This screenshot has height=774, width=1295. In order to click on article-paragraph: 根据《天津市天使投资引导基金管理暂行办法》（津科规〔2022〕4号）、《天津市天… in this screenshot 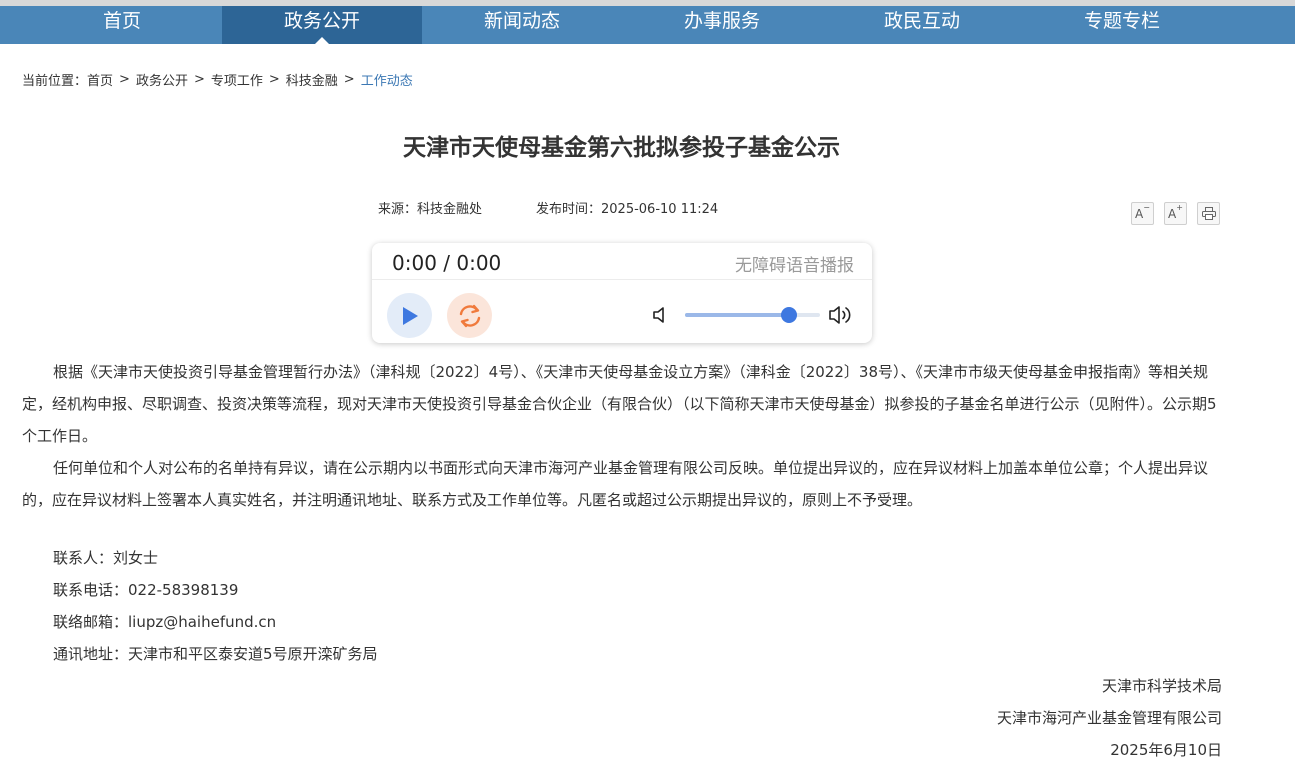, I will do `click(619, 404)`.